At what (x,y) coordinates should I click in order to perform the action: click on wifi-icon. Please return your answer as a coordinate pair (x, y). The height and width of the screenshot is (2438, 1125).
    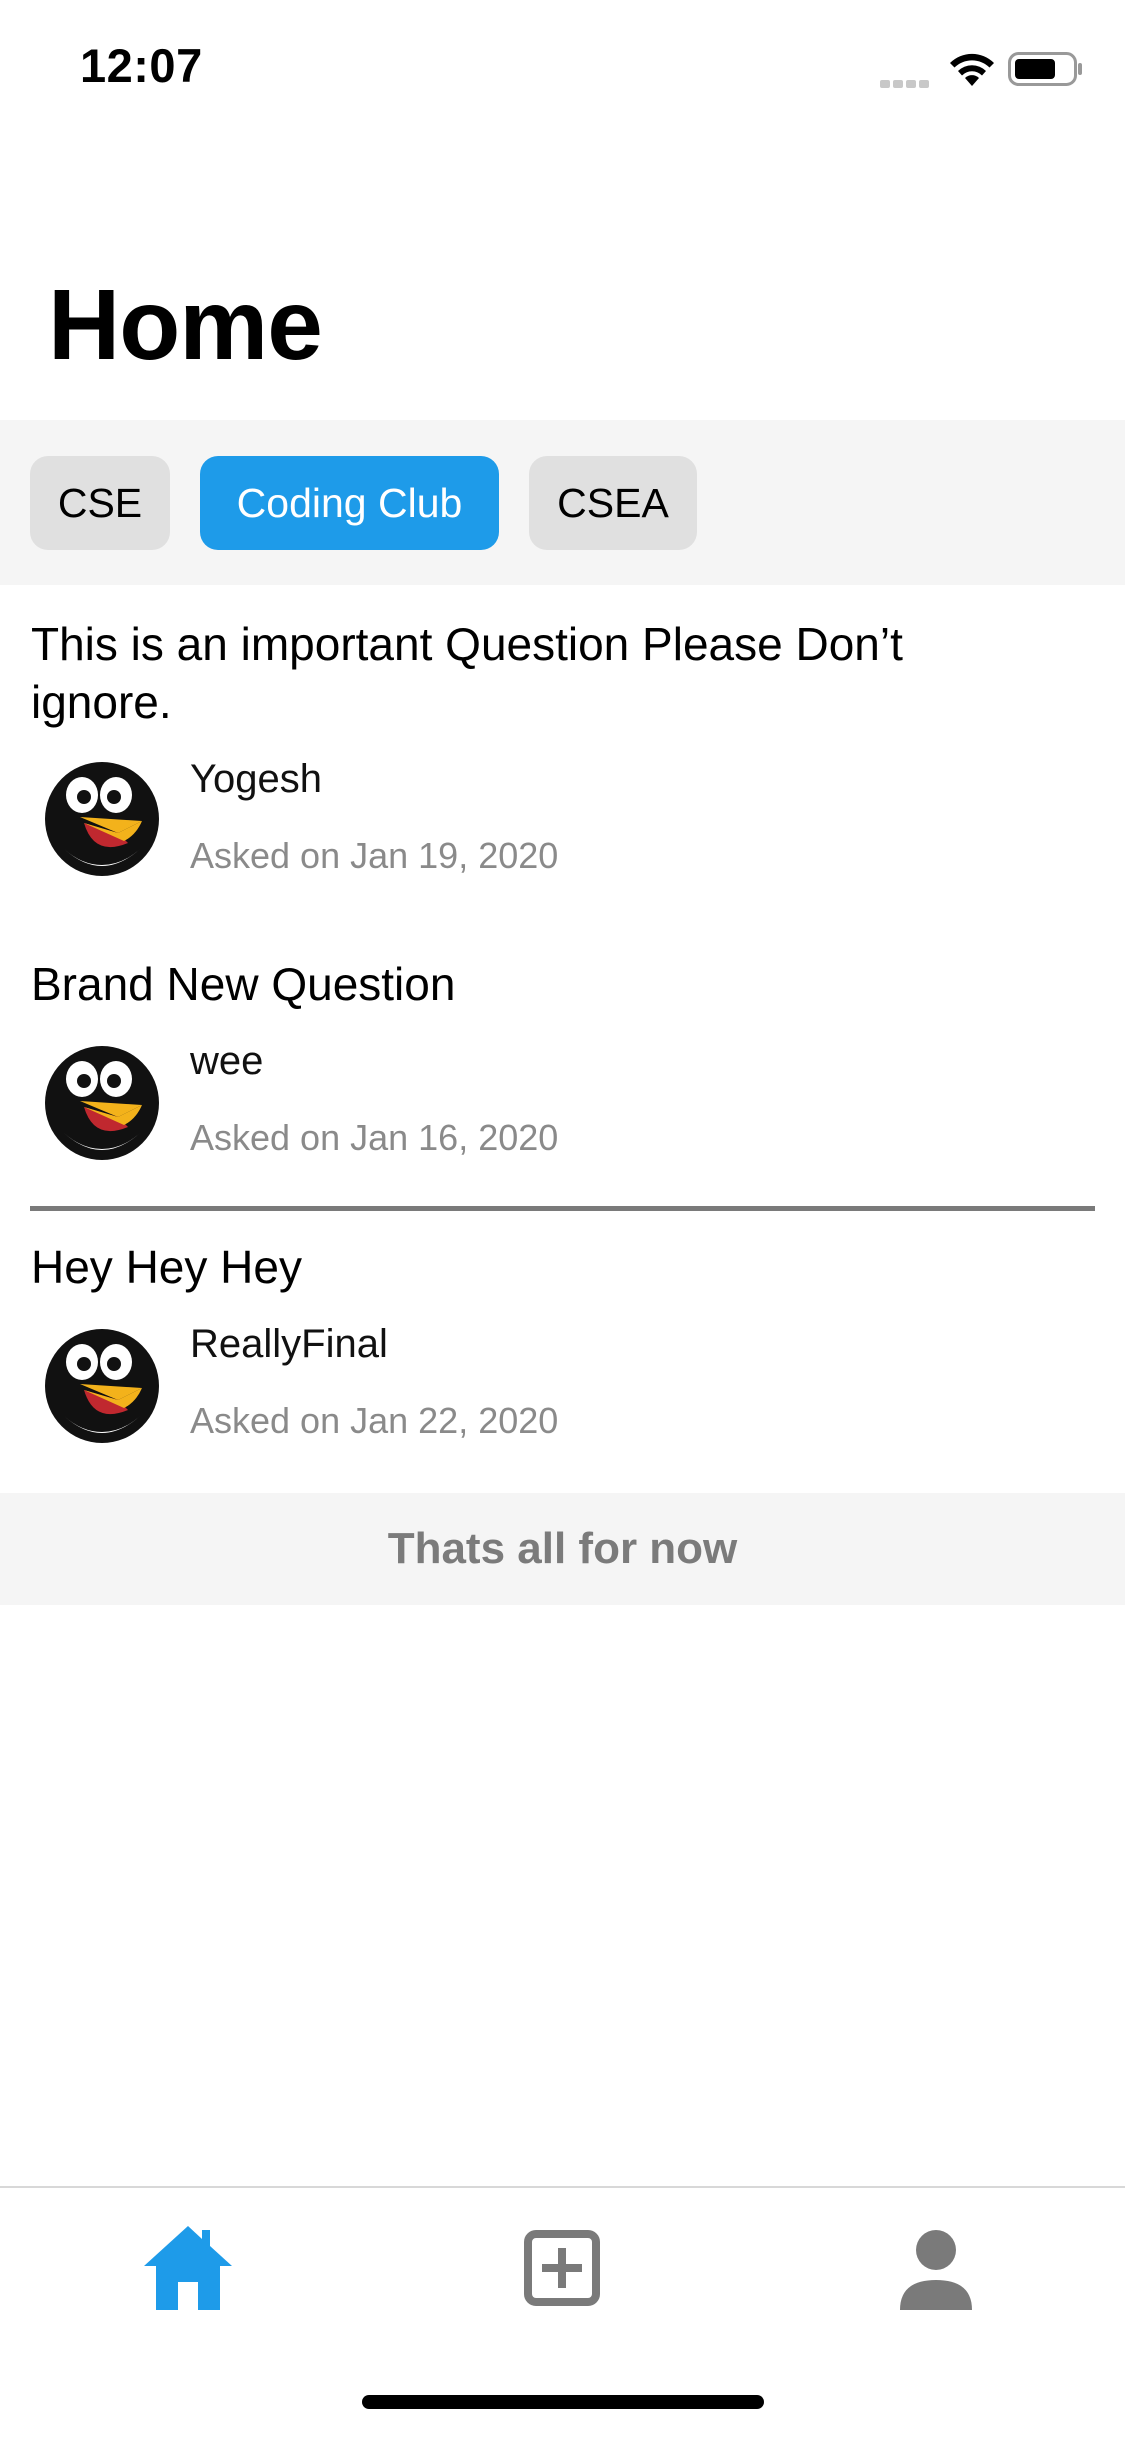
    Looking at the image, I should click on (972, 69).